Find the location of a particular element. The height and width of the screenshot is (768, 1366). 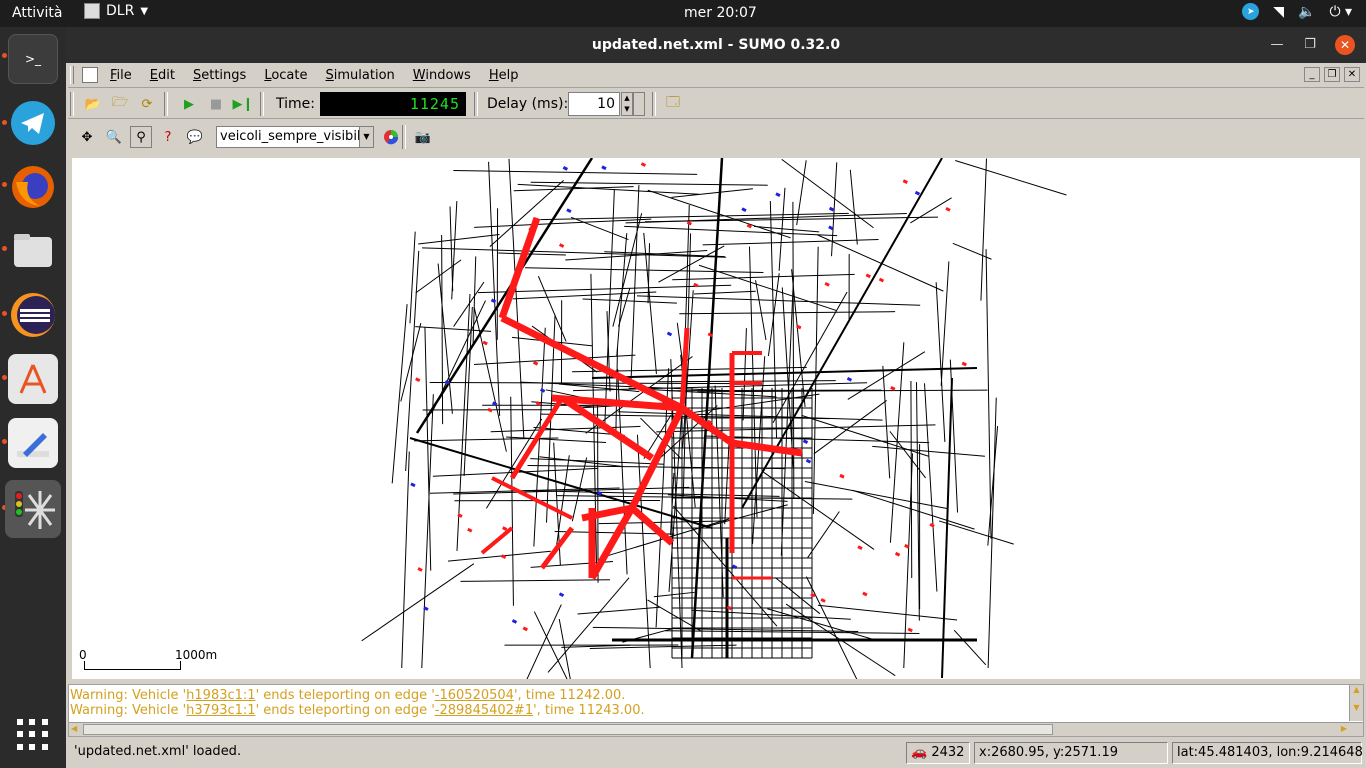

app-menu: DLR ▼ is located at coordinates (116, 11).